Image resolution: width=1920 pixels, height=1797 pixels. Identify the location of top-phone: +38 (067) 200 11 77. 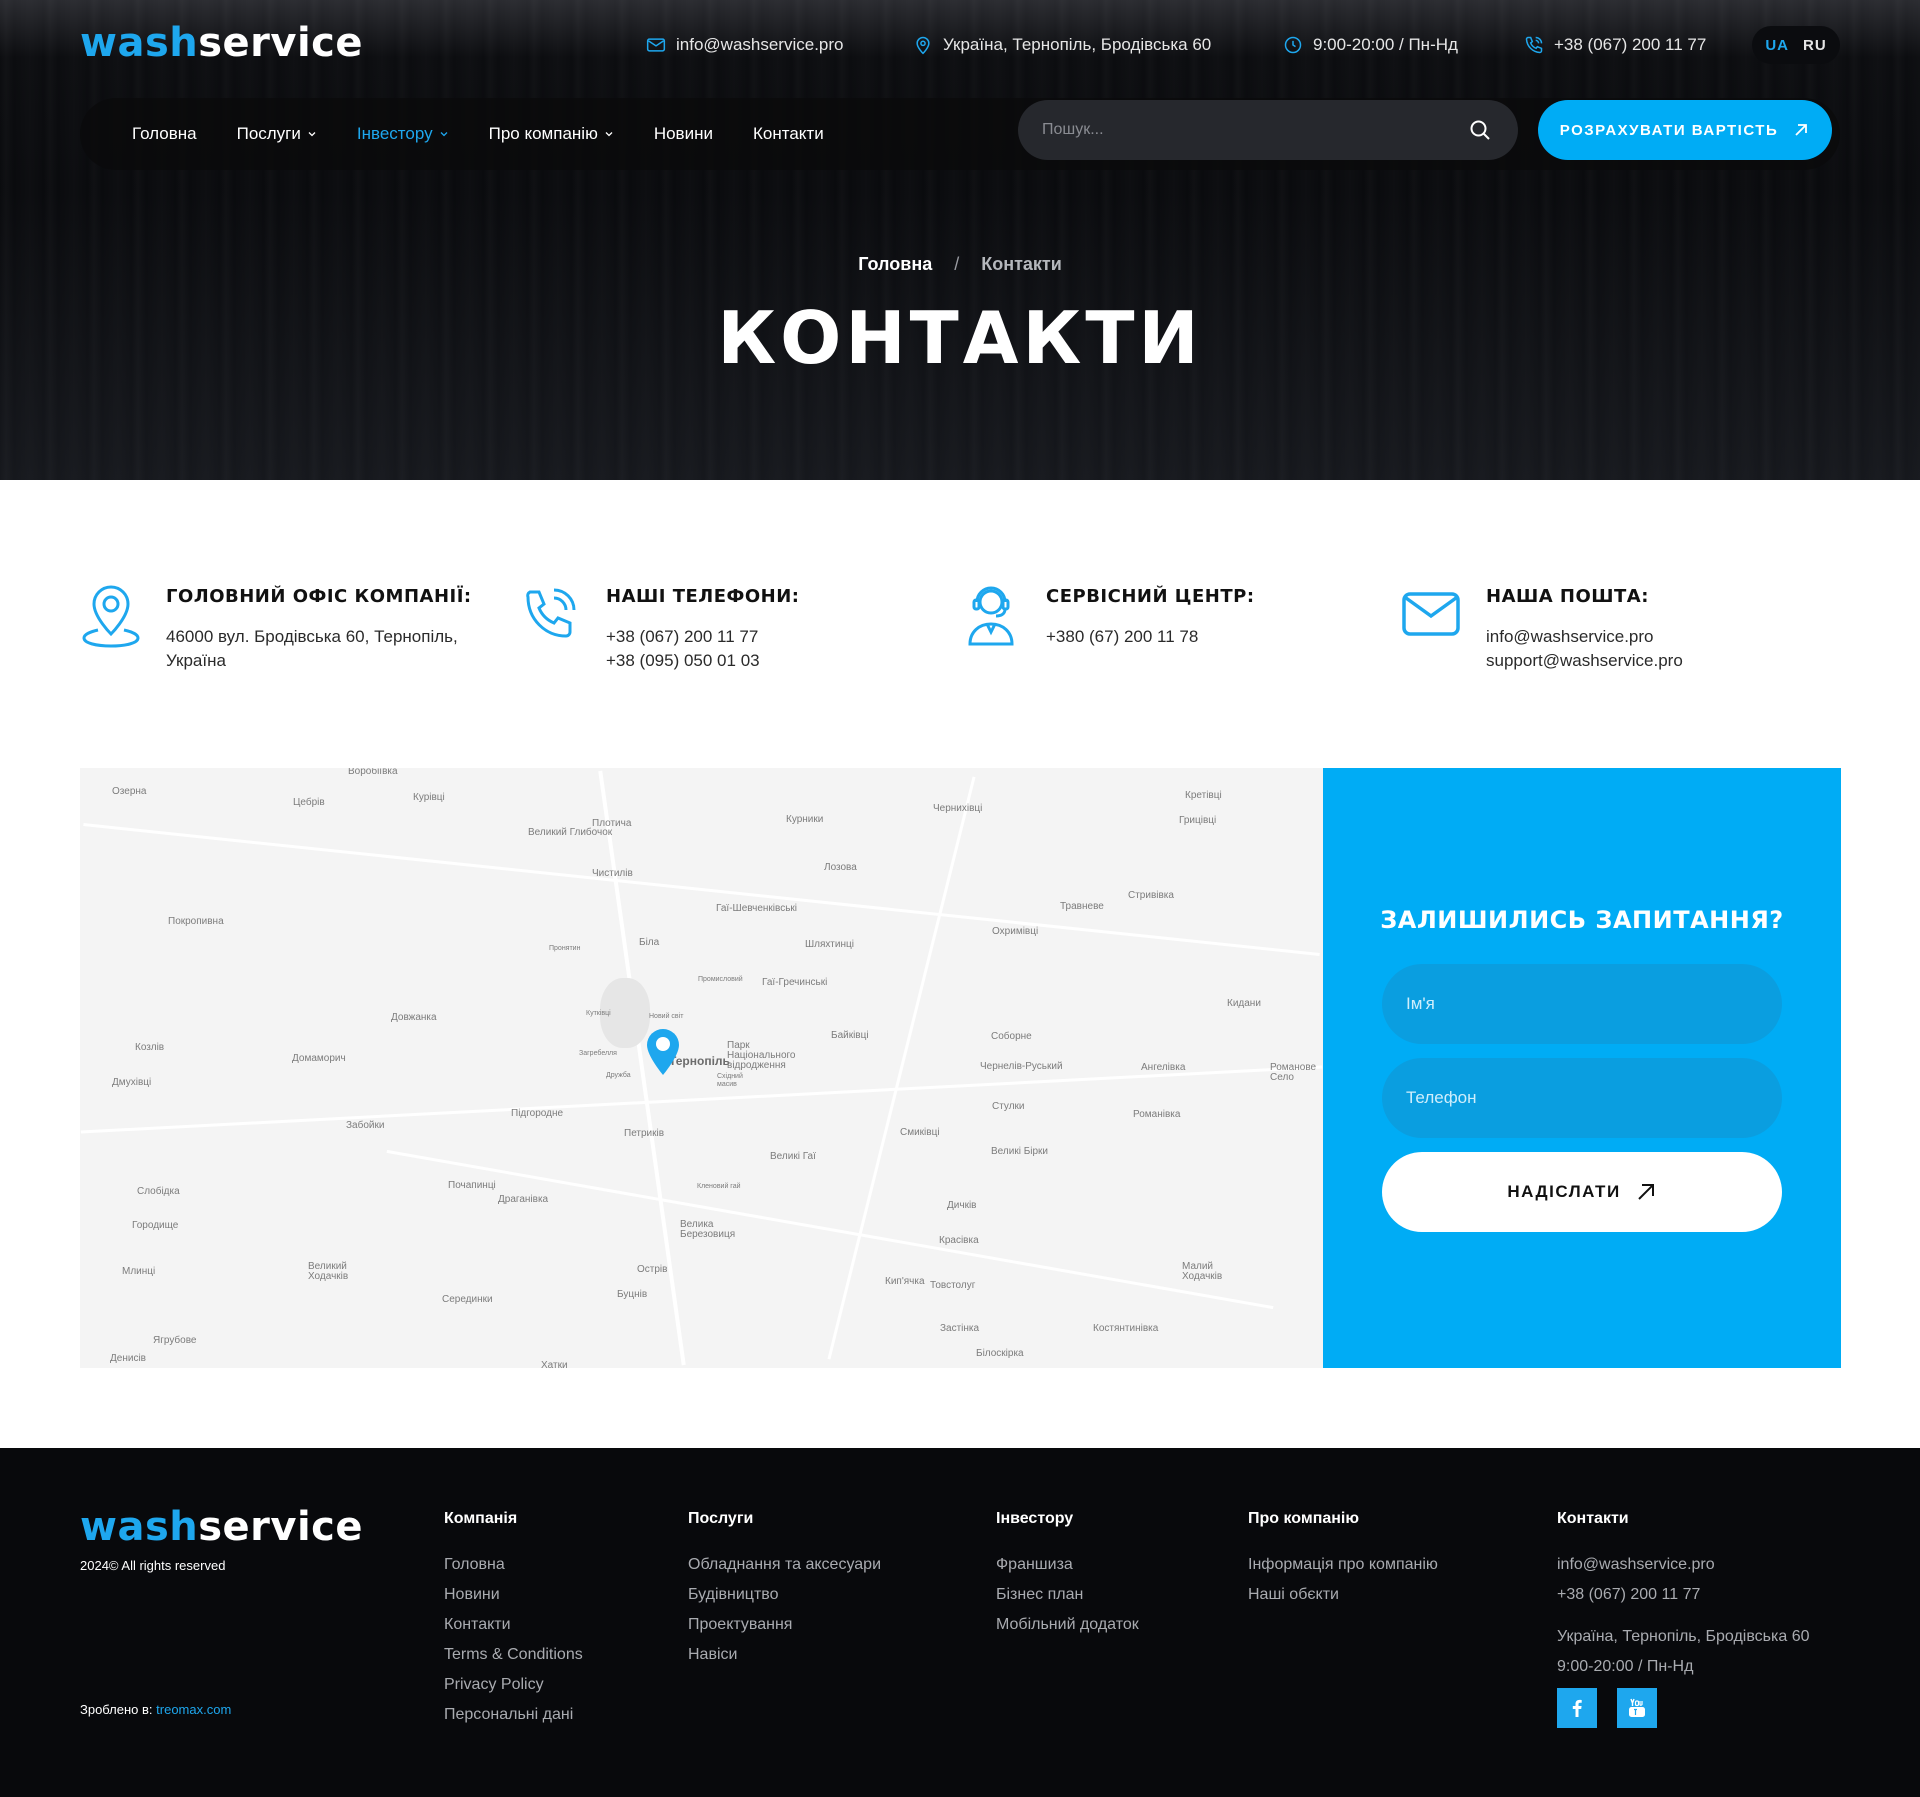
(1615, 45).